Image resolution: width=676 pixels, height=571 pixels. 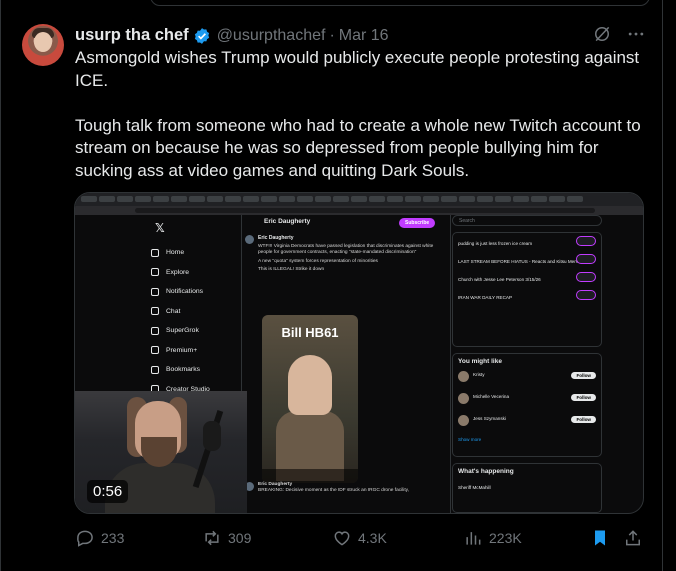 What do you see at coordinates (160, 228) in the screenshot?
I see `x-logo-icon: 𝕏` at bounding box center [160, 228].